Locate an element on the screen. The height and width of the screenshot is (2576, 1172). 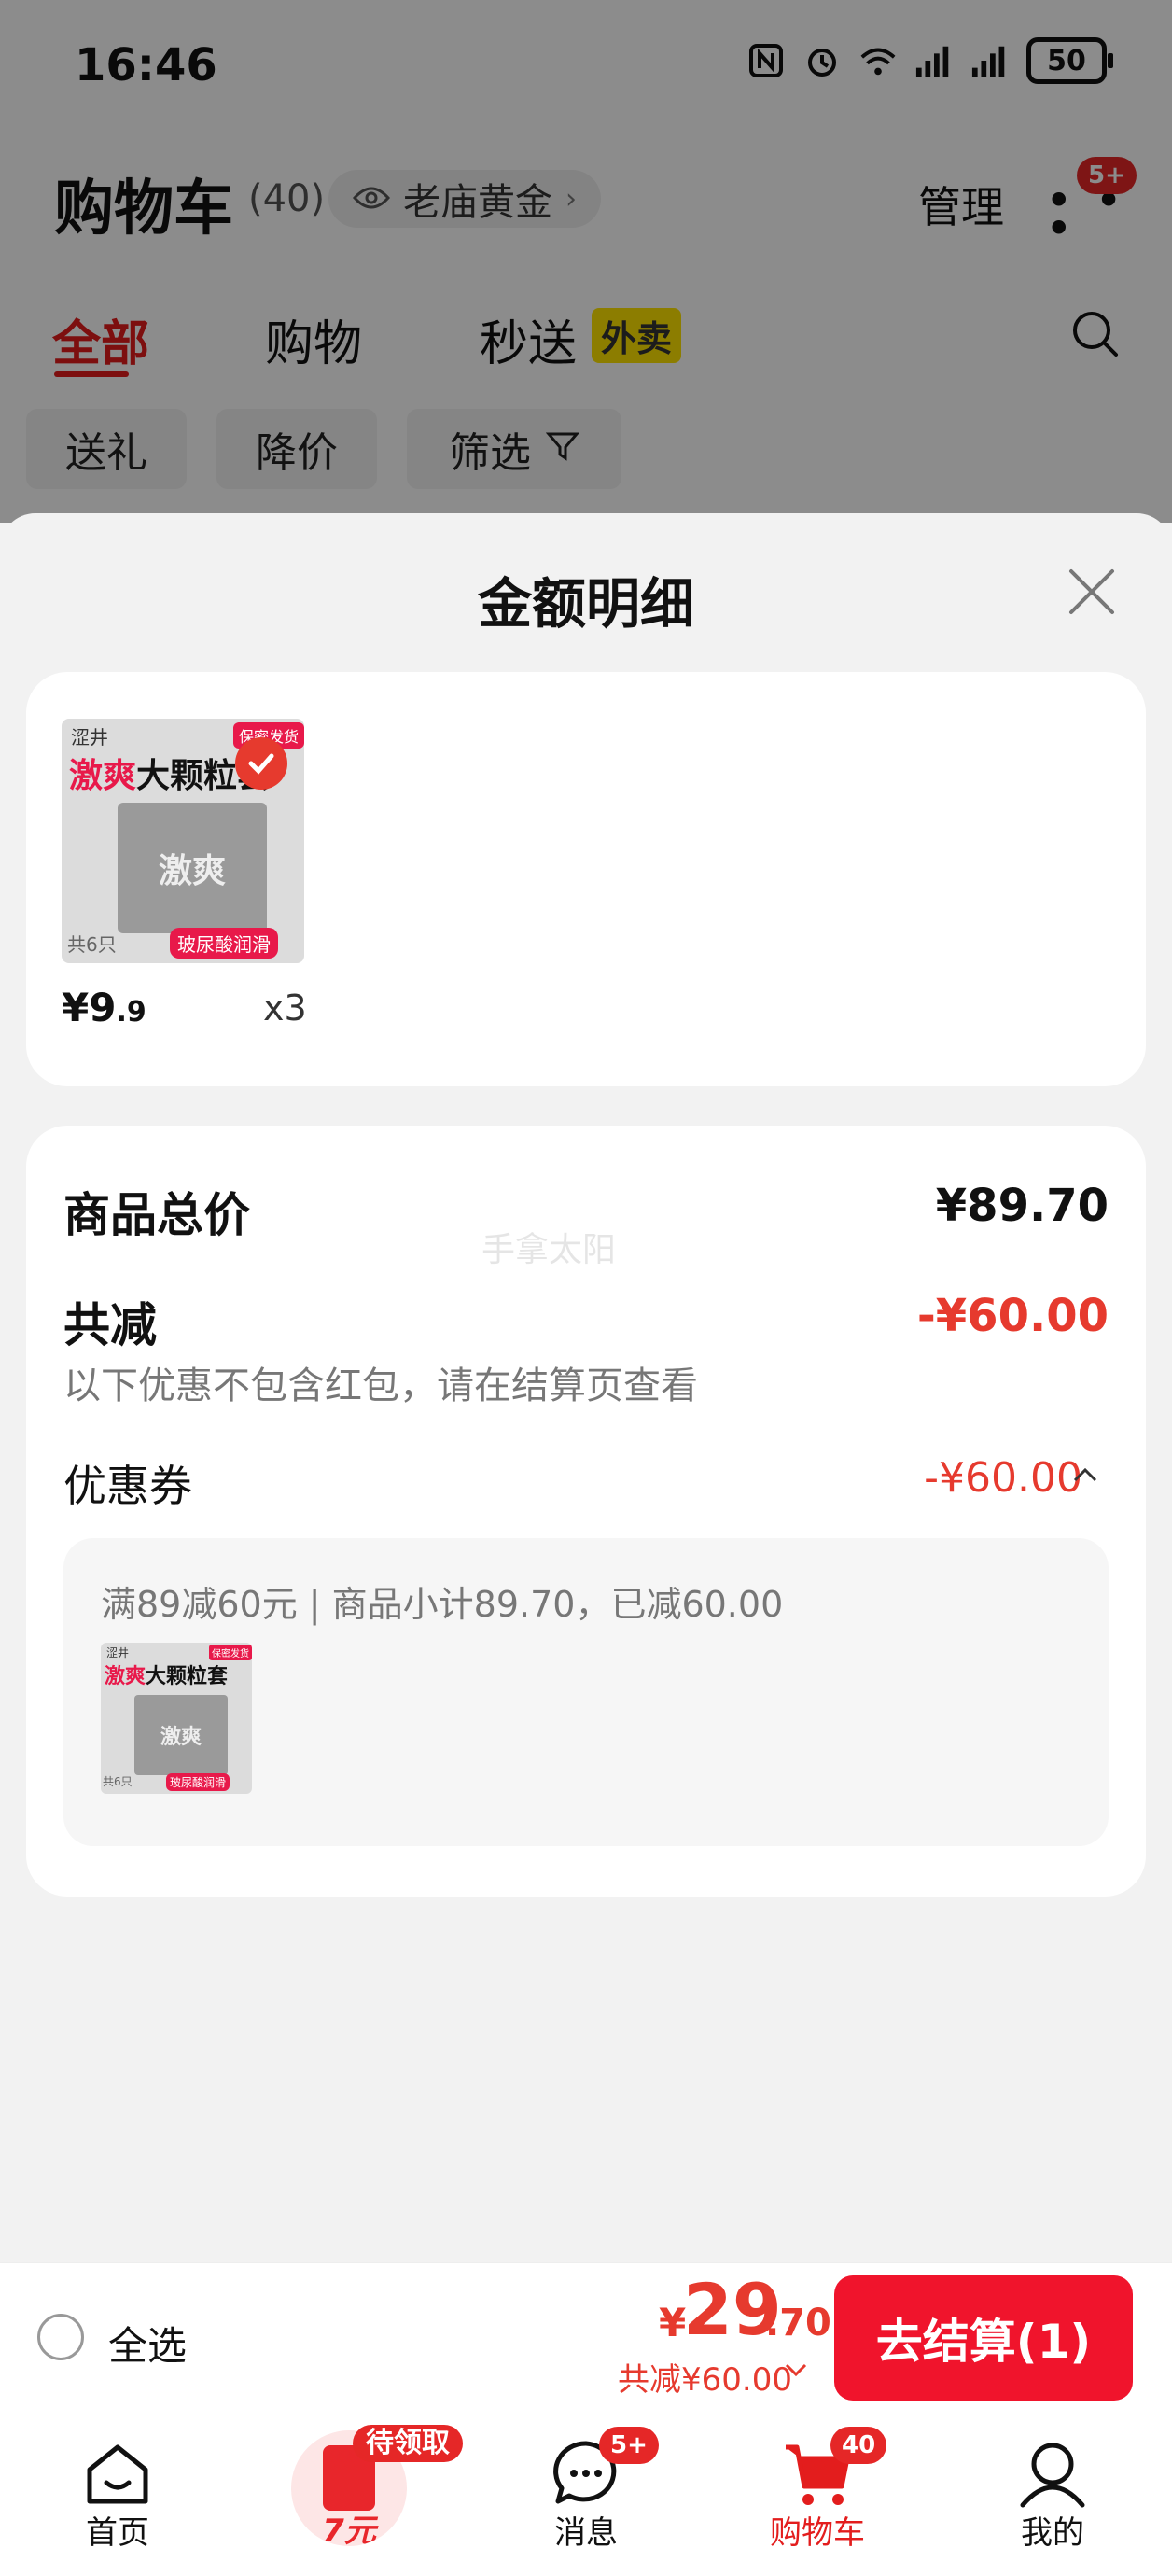
discount-note: 以下优惠不包含红包，请在结算页查看 is located at coordinates (380, 1386).